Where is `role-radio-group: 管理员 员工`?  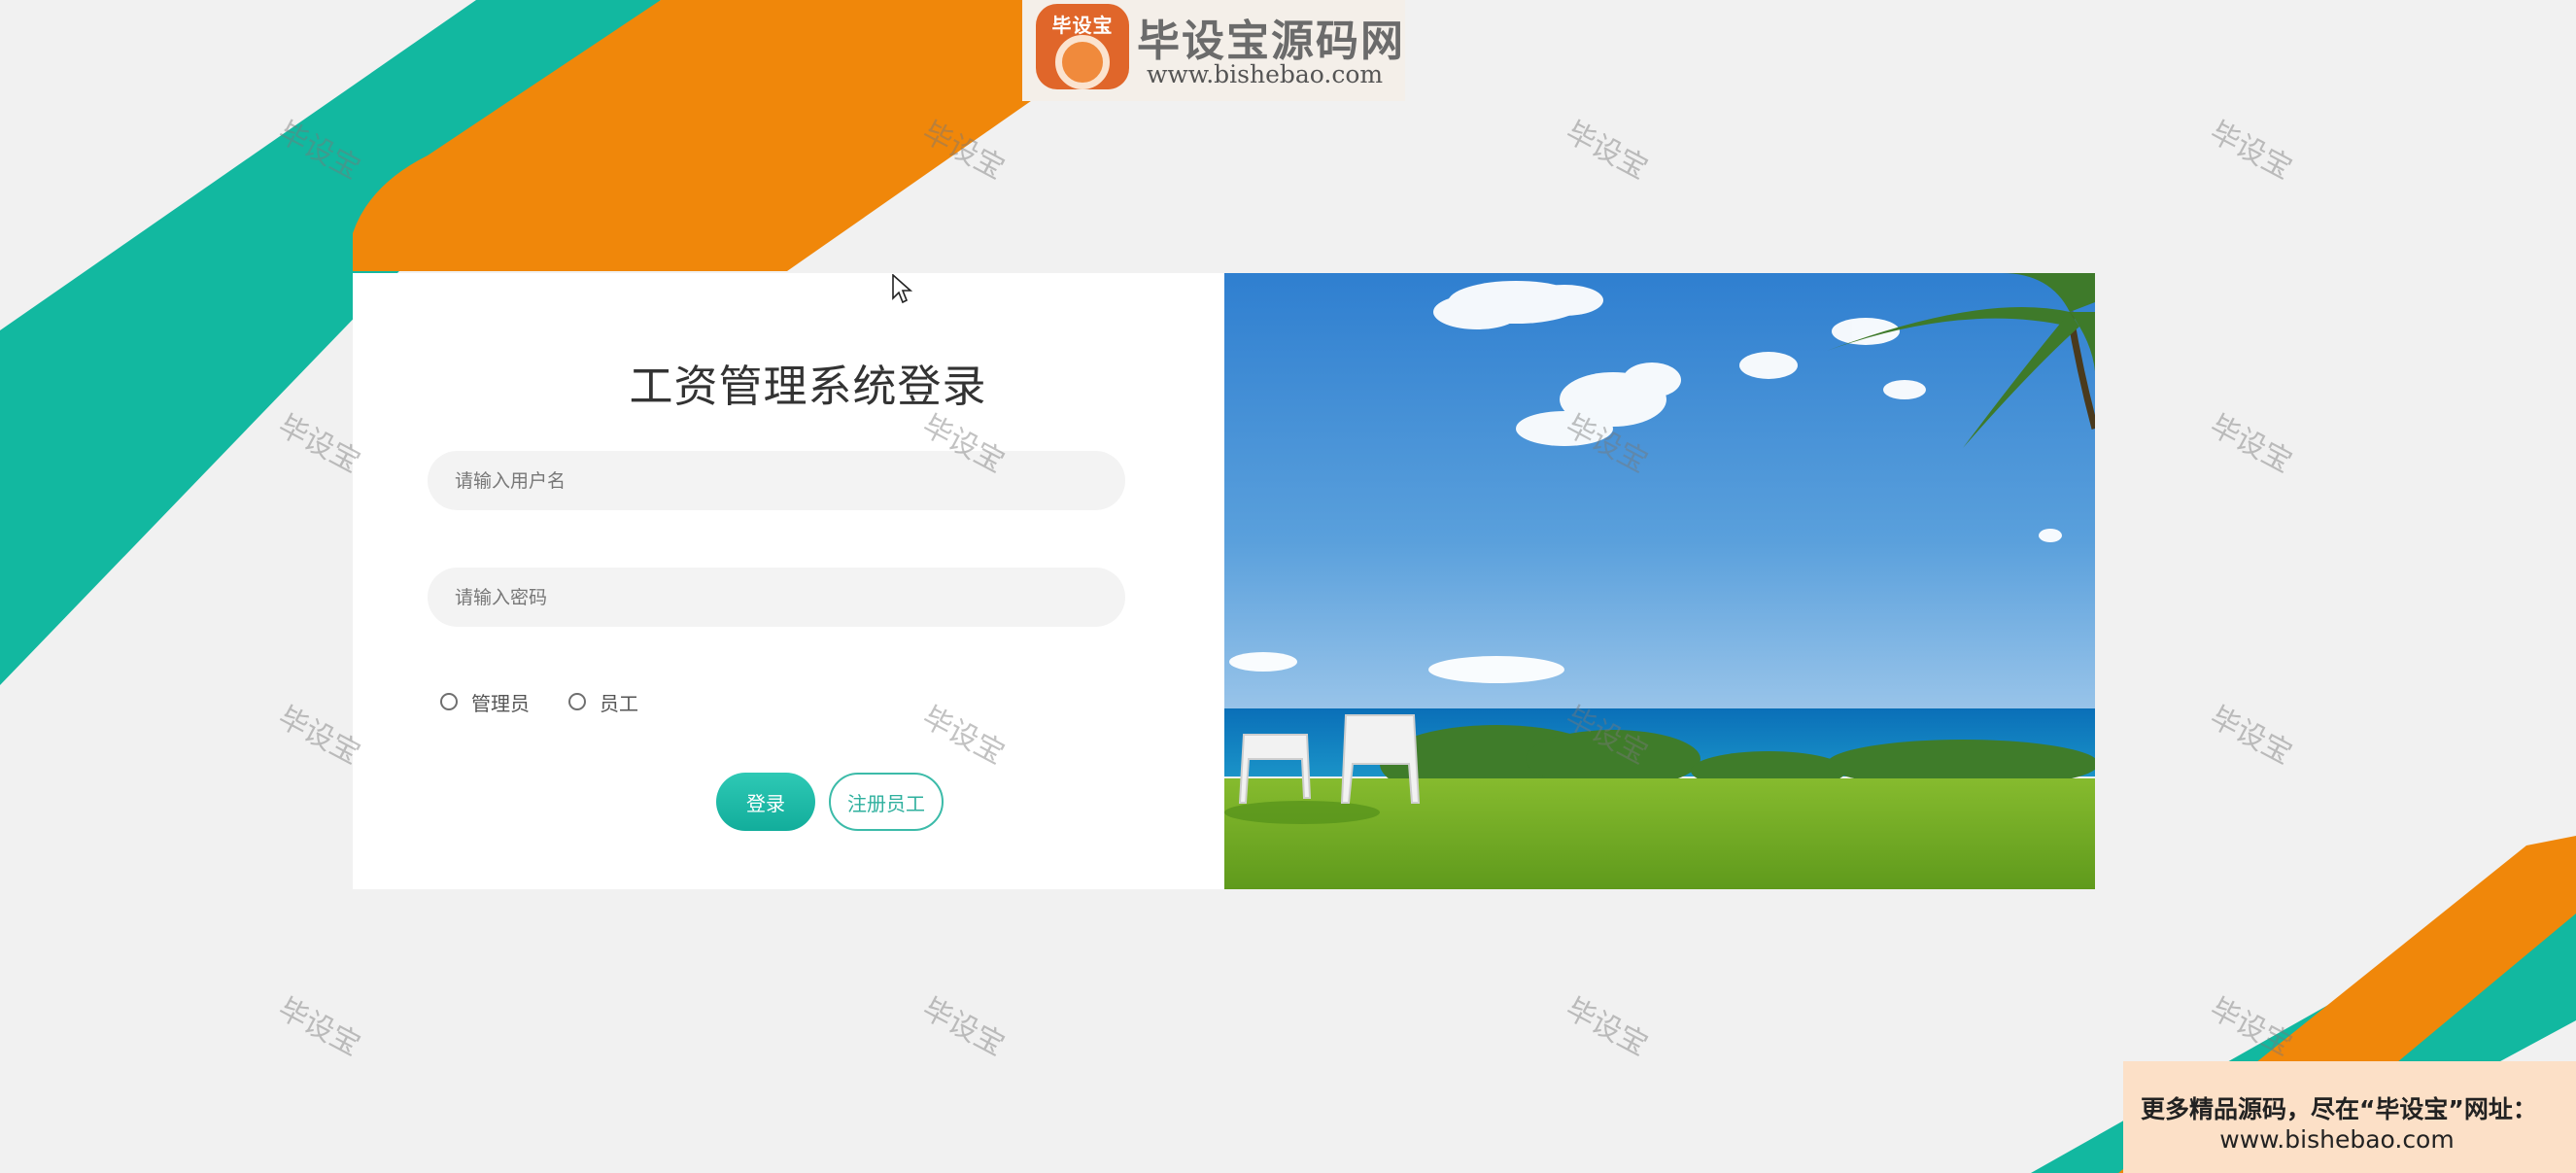
role-radio-group: 管理员 员工 is located at coordinates (558, 701).